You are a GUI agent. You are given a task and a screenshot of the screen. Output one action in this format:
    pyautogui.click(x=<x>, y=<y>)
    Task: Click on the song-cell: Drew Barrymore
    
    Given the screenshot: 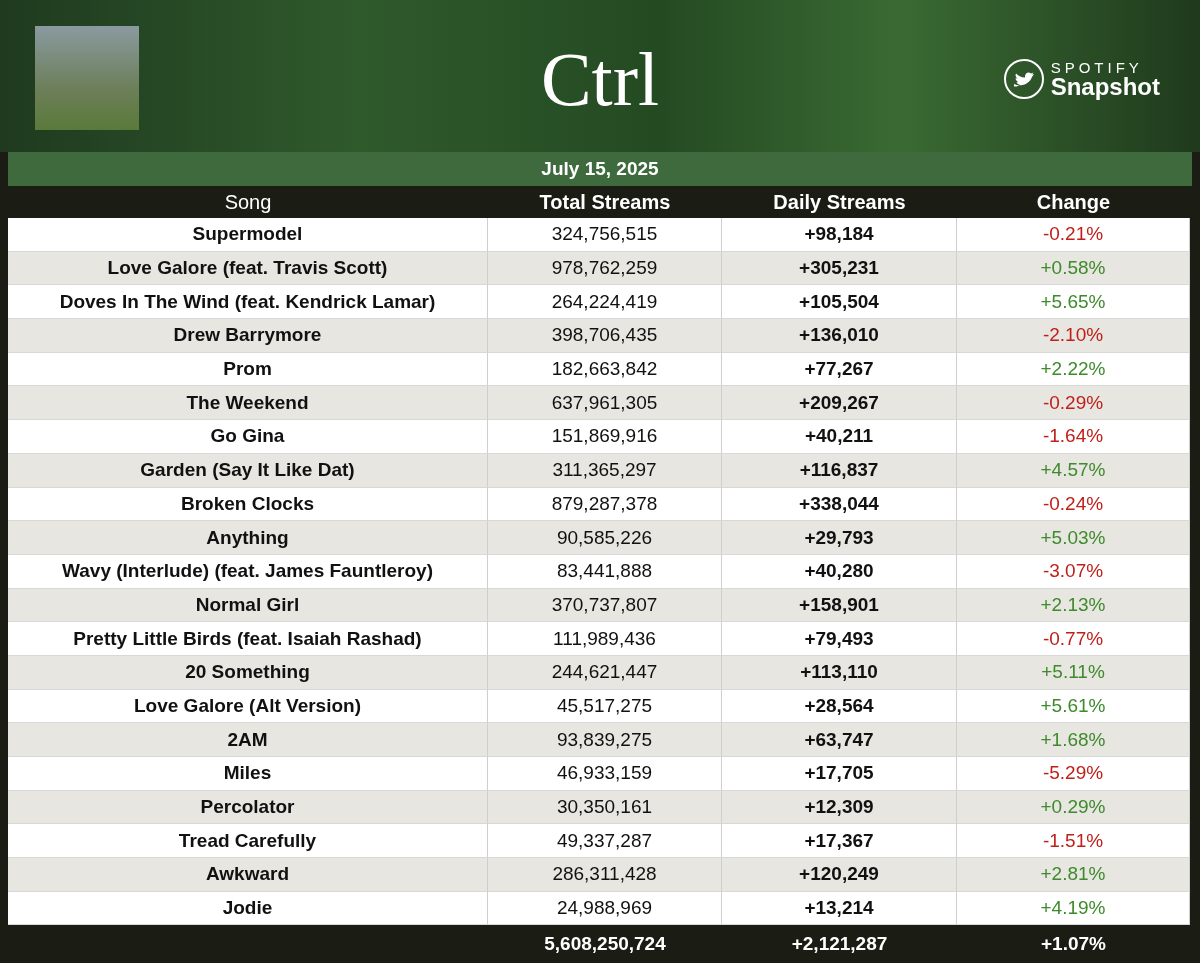 What is the action you would take?
    pyautogui.click(x=248, y=336)
    